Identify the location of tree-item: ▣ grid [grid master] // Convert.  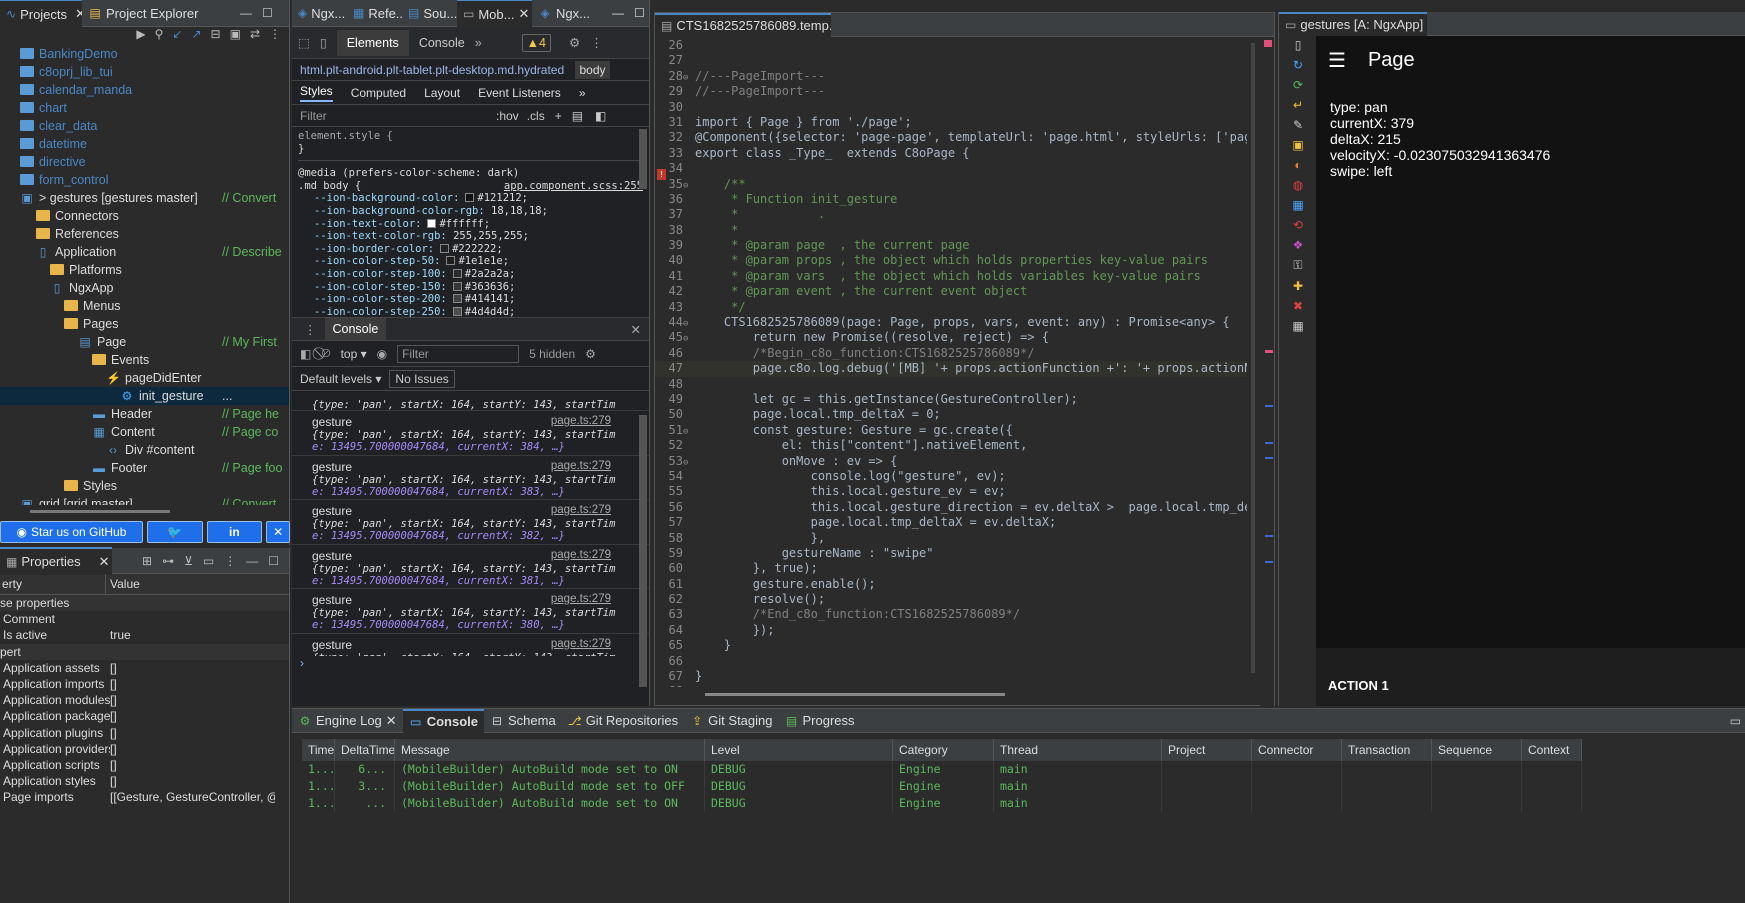
(144, 500).